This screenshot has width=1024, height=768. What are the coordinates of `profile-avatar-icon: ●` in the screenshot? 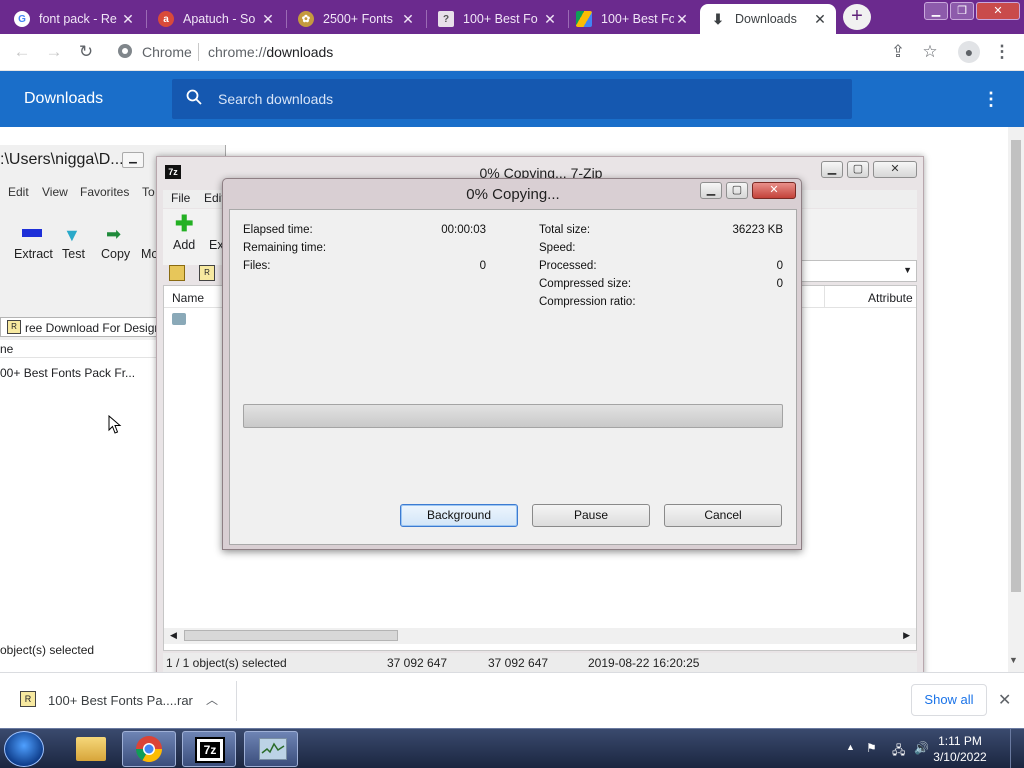 It's located at (969, 52).